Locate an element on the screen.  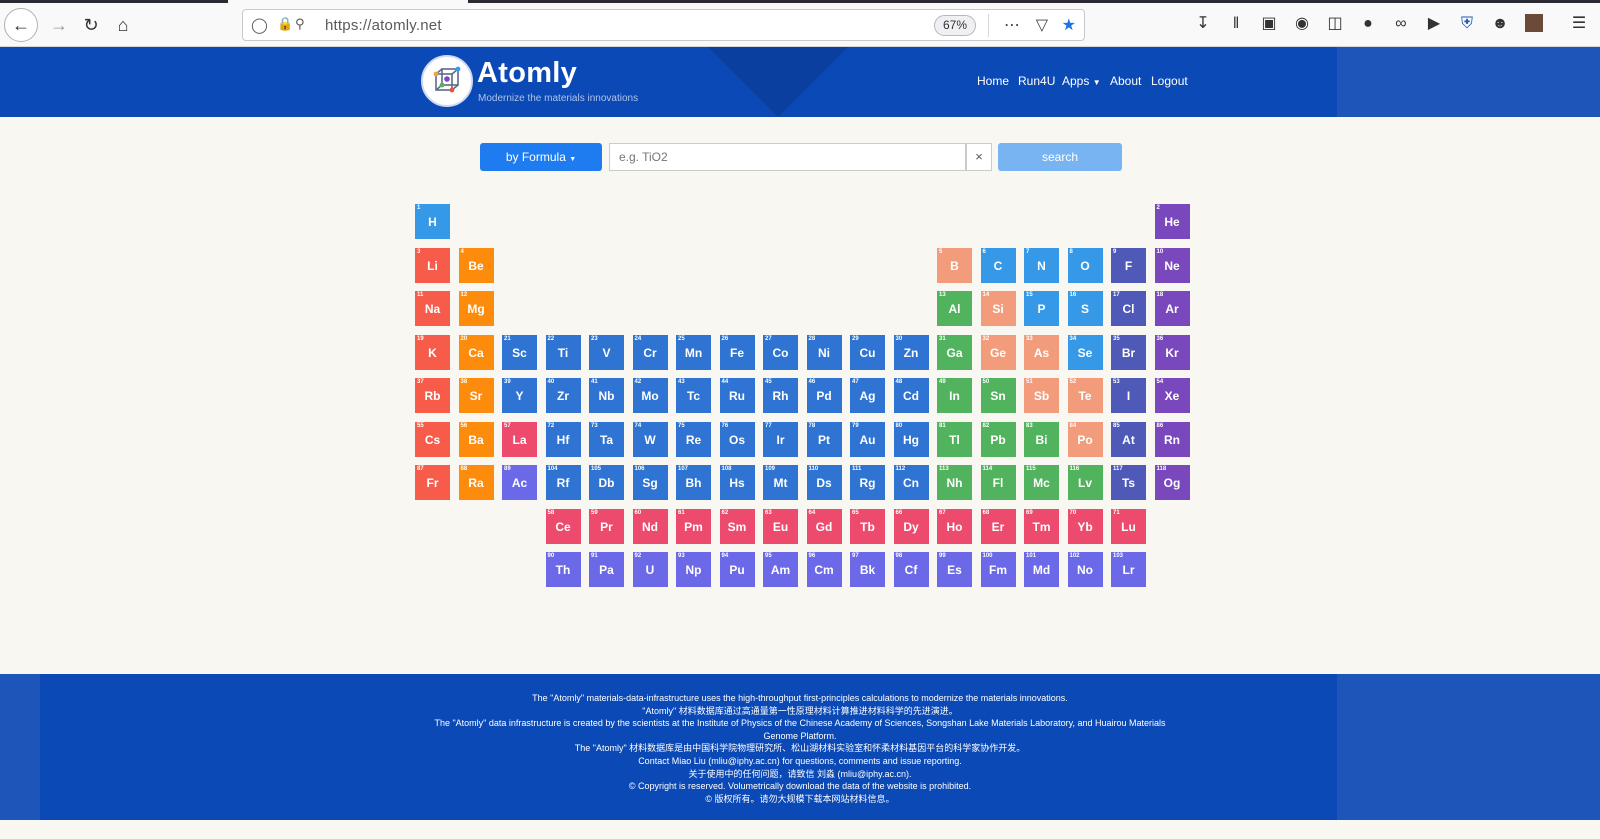
forward-icon: → is located at coordinates (59, 25).